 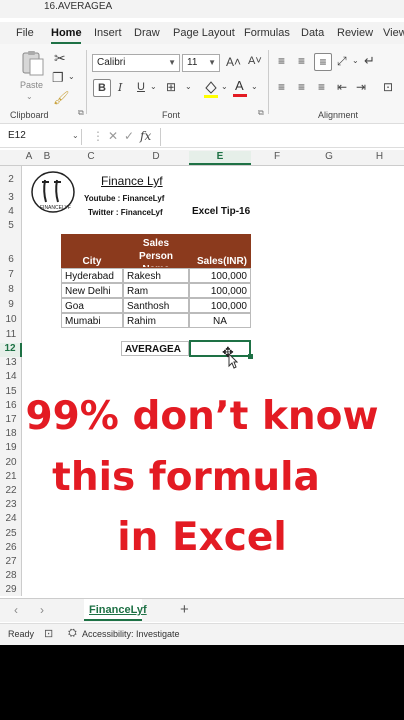 What do you see at coordinates (120, 87) in the screenshot?
I see `italic-button: I` at bounding box center [120, 87].